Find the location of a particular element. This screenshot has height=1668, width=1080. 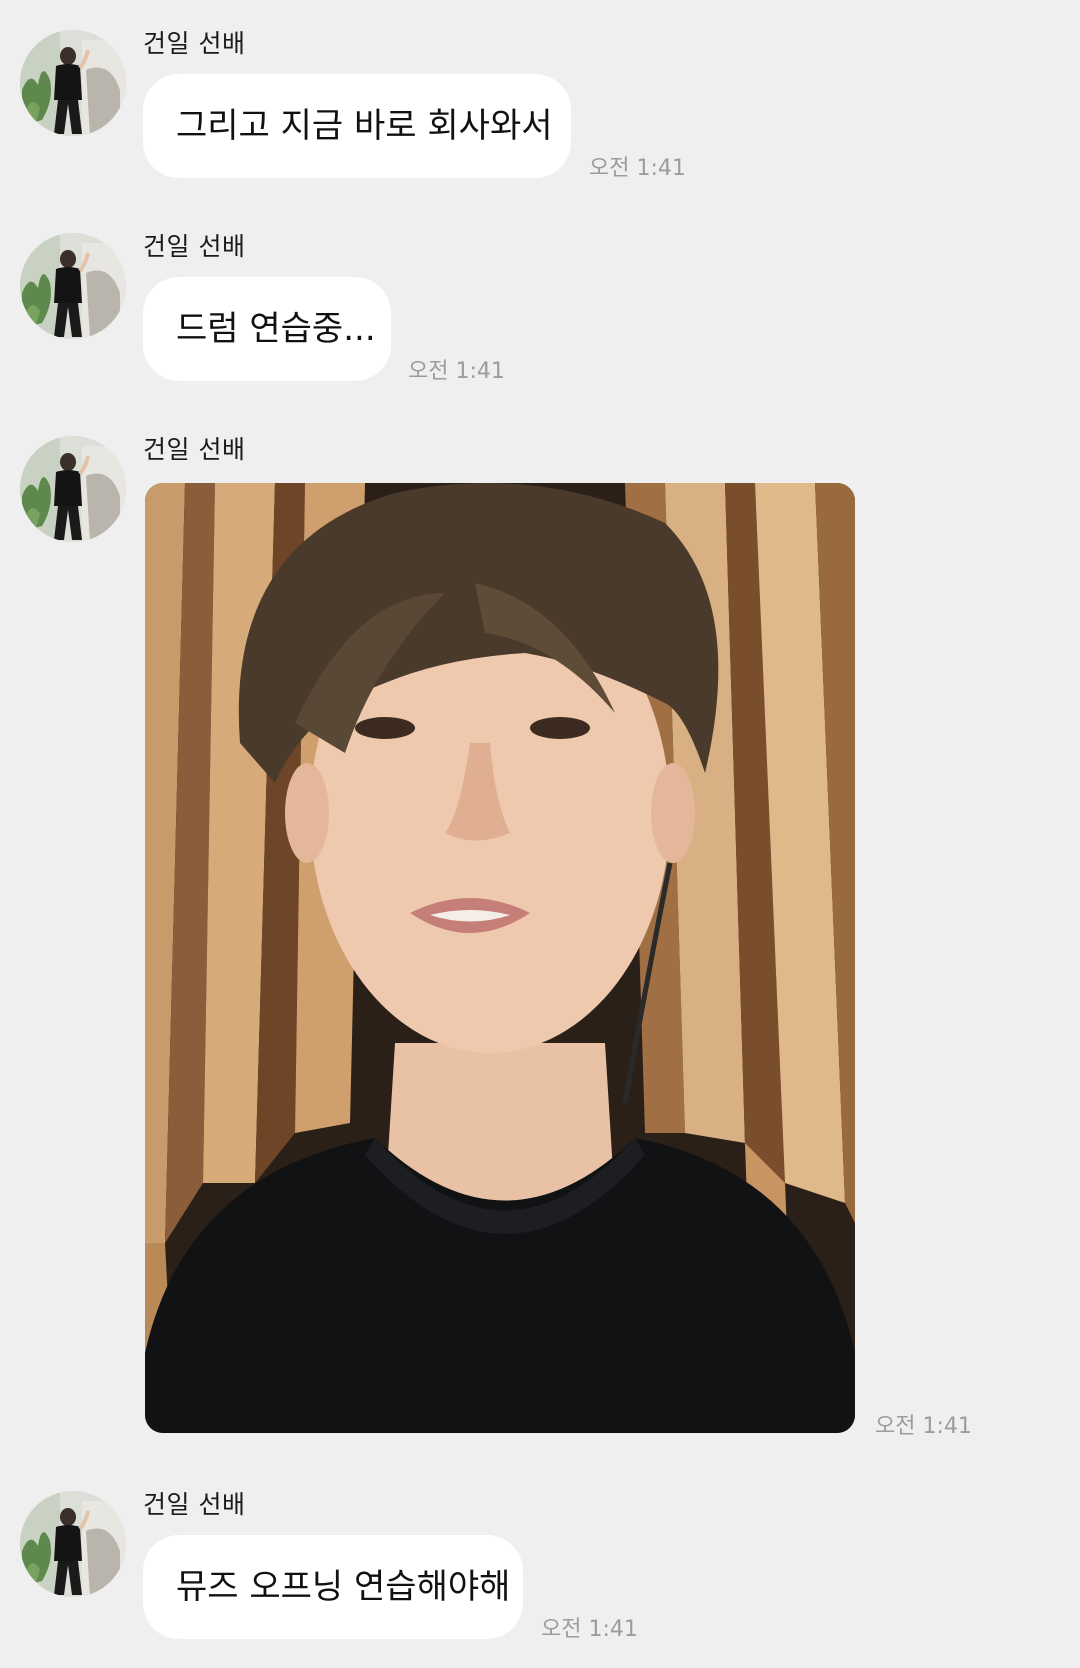

message-bubble: 그리고 지금 바로 회사와서 is located at coordinates (357, 126).